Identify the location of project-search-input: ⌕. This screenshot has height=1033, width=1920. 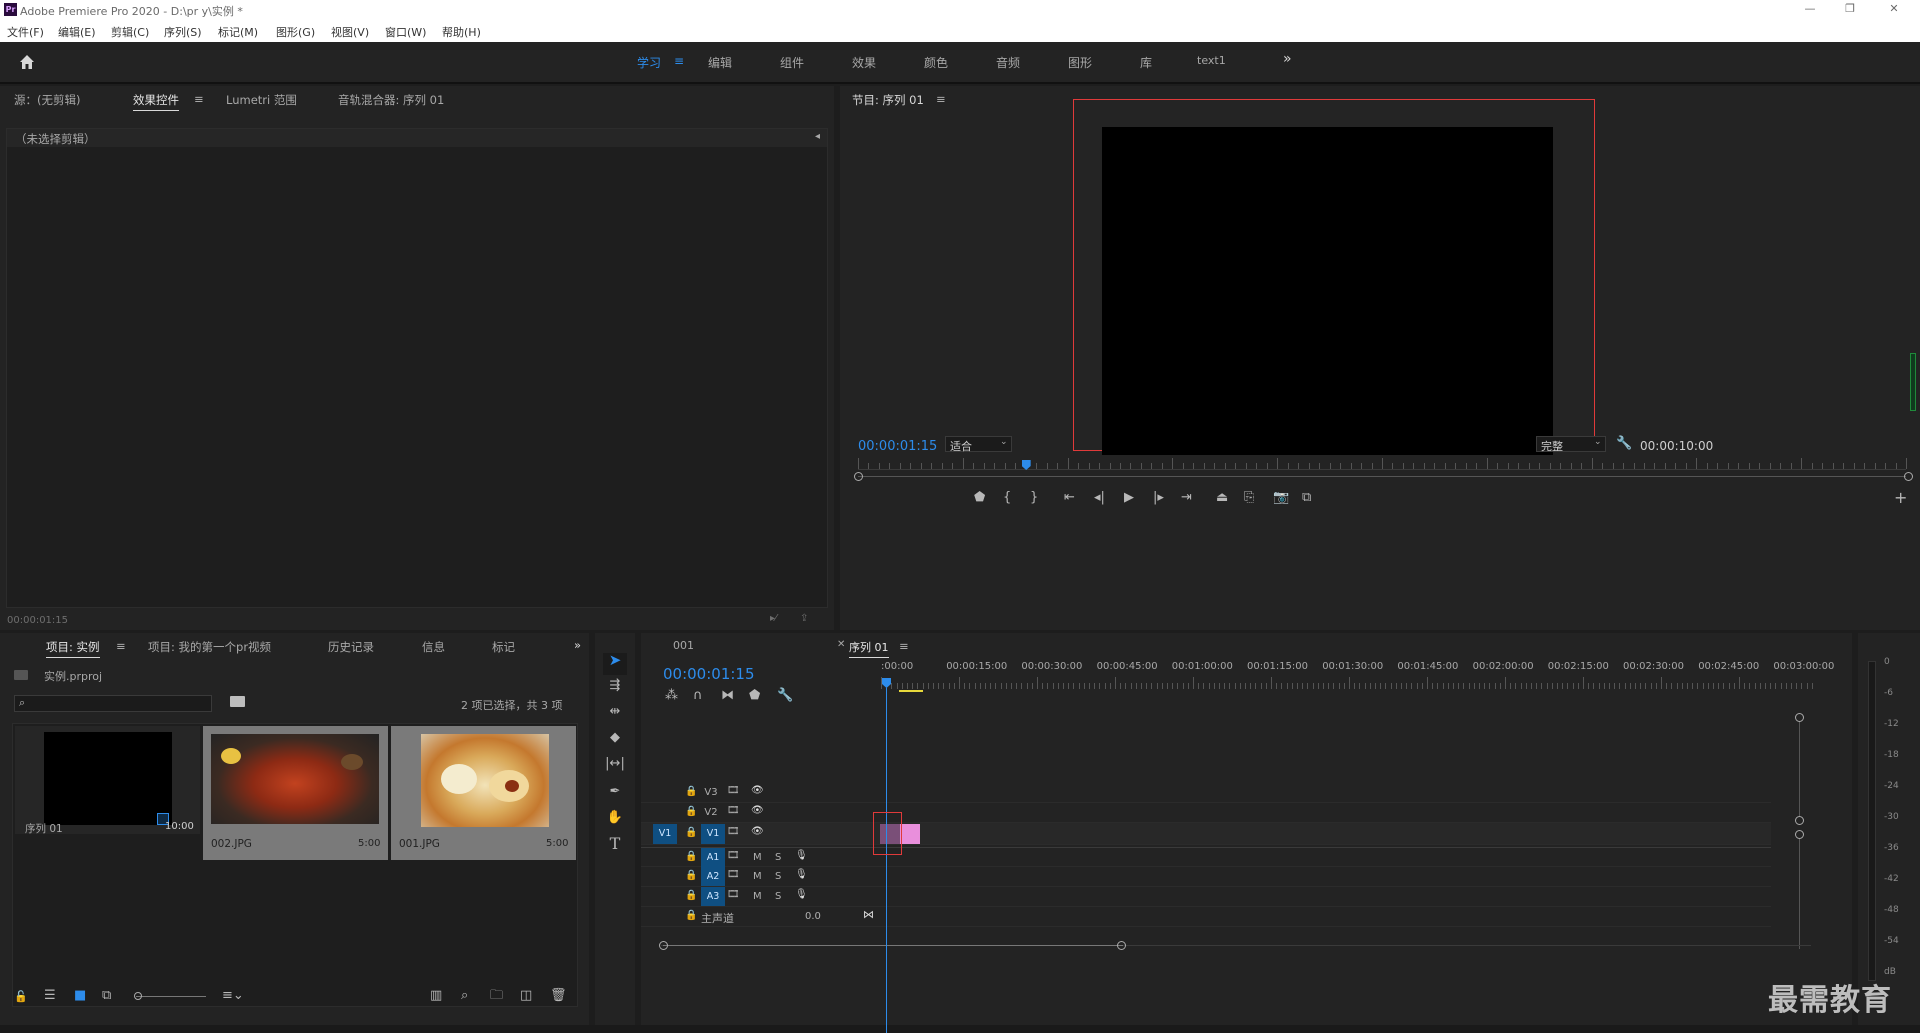
(113, 703).